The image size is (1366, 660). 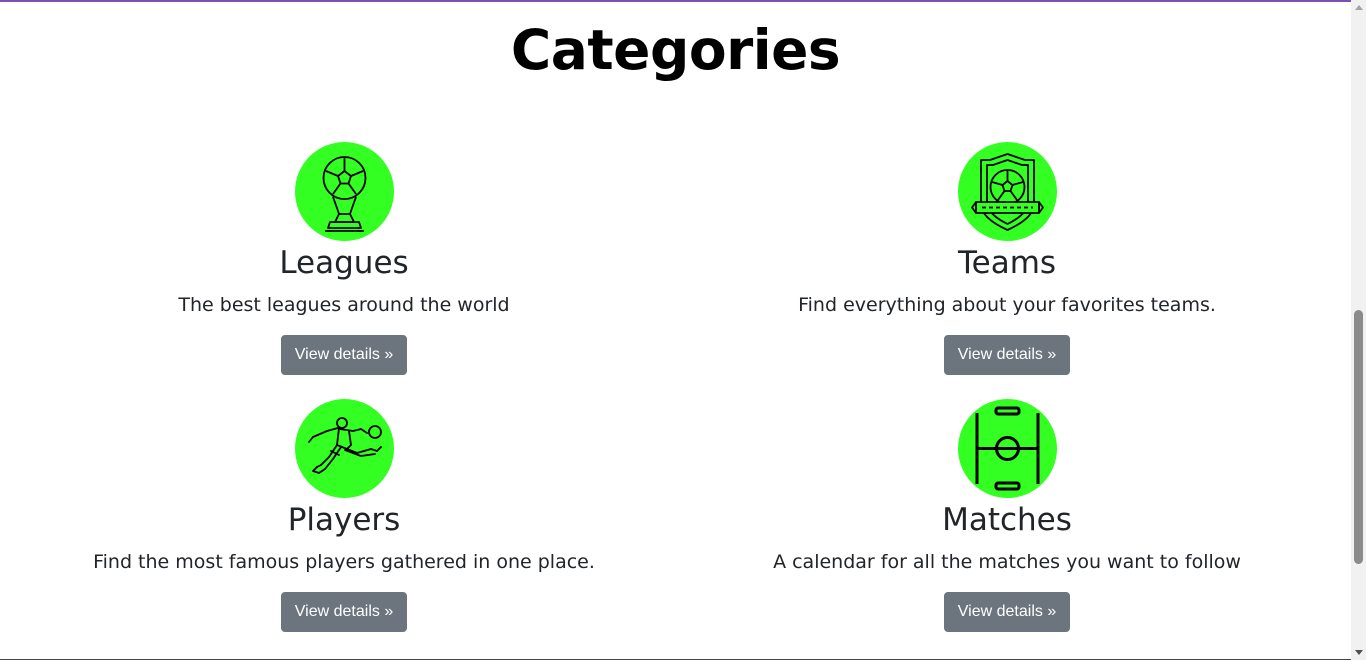 I want to click on scroll-up-arrow-icon, so click(x=1359, y=7).